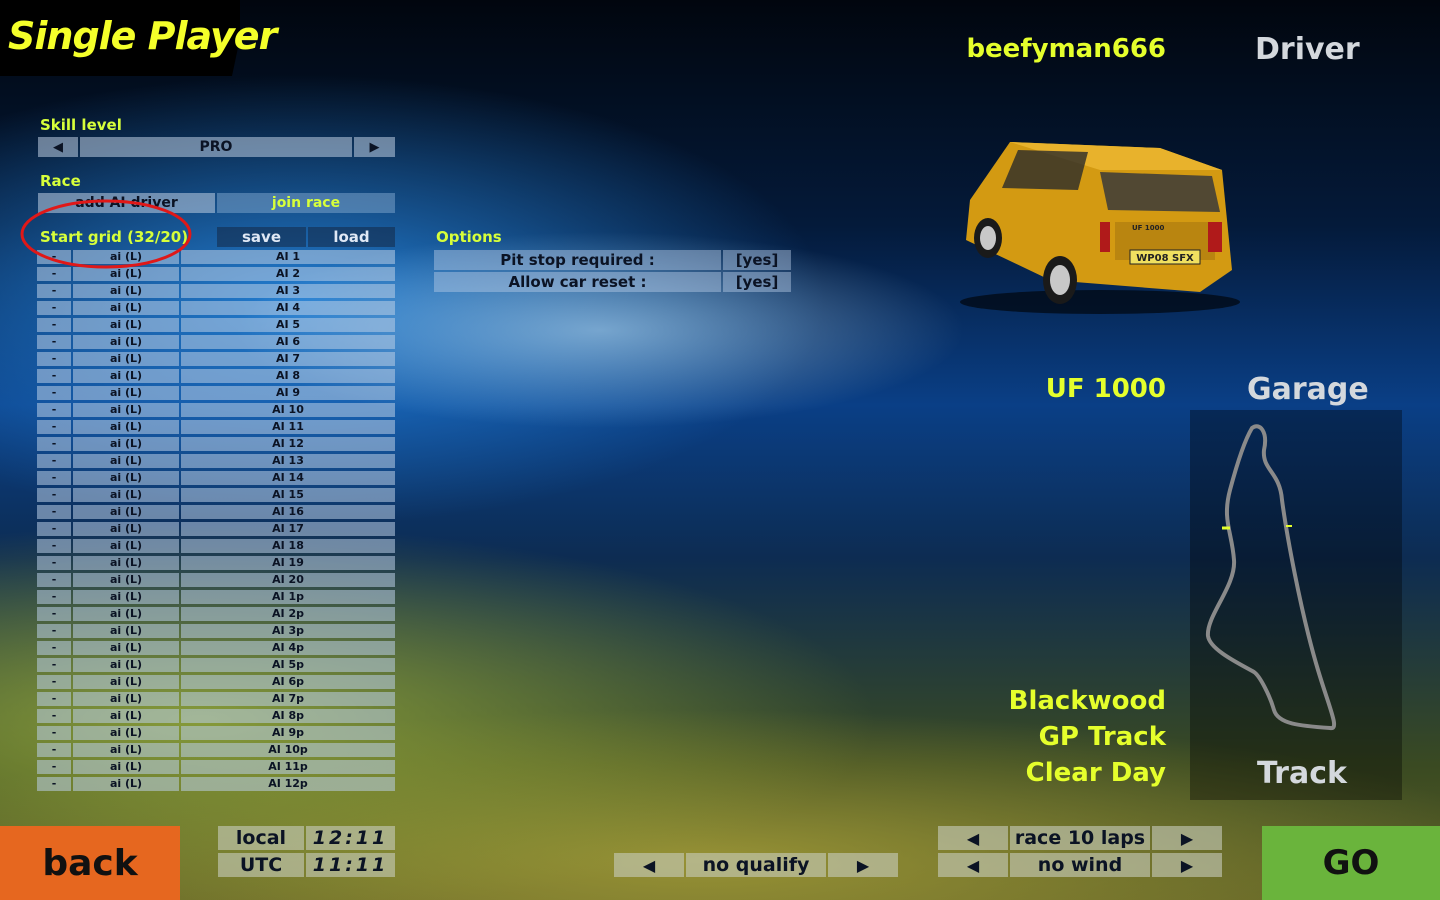  What do you see at coordinates (288, 614) in the screenshot?
I see `grid-row-name: AI 2p` at bounding box center [288, 614].